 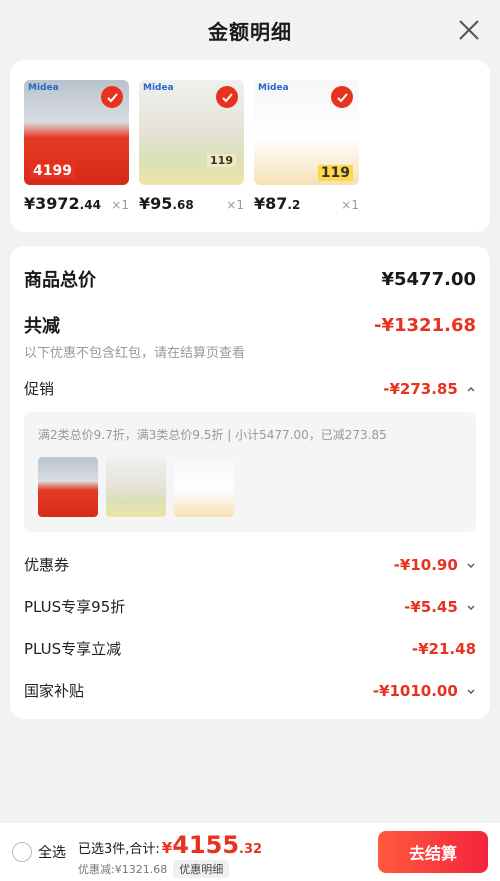 What do you see at coordinates (425, 564) in the screenshot?
I see `coupon-value: -¥10.90` at bounding box center [425, 564].